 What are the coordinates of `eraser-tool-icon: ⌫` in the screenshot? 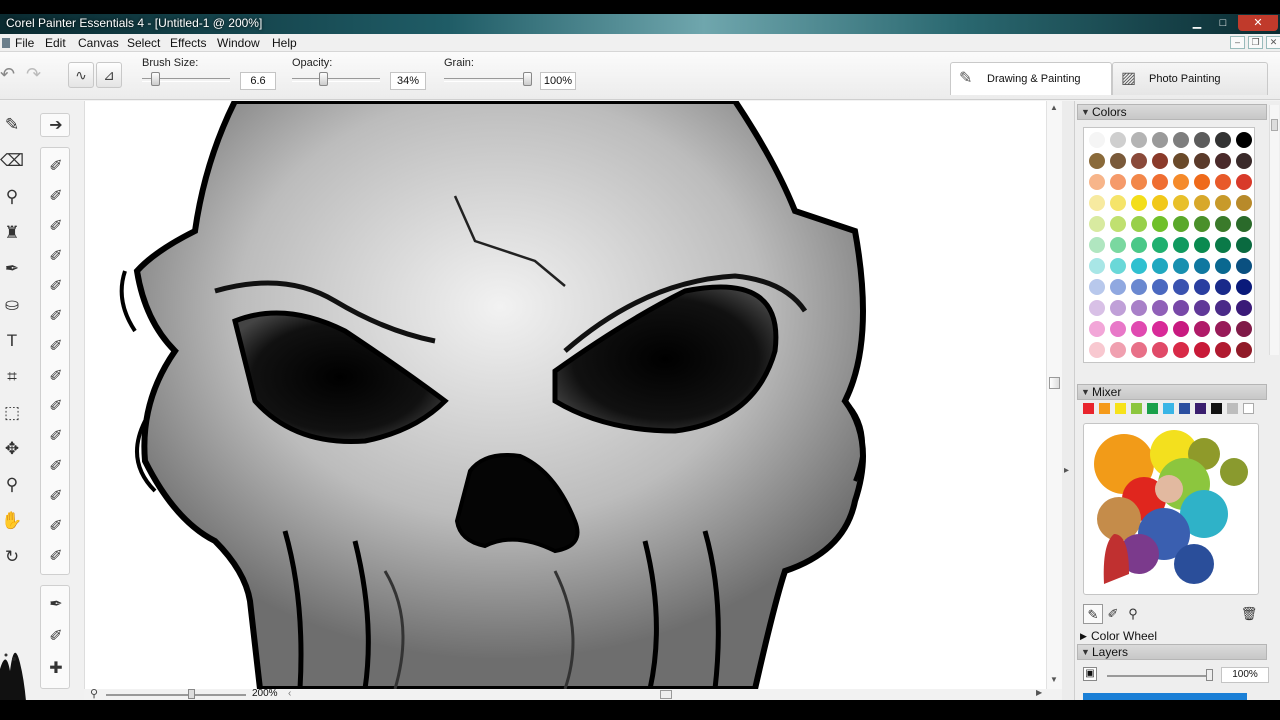 It's located at (12, 161).